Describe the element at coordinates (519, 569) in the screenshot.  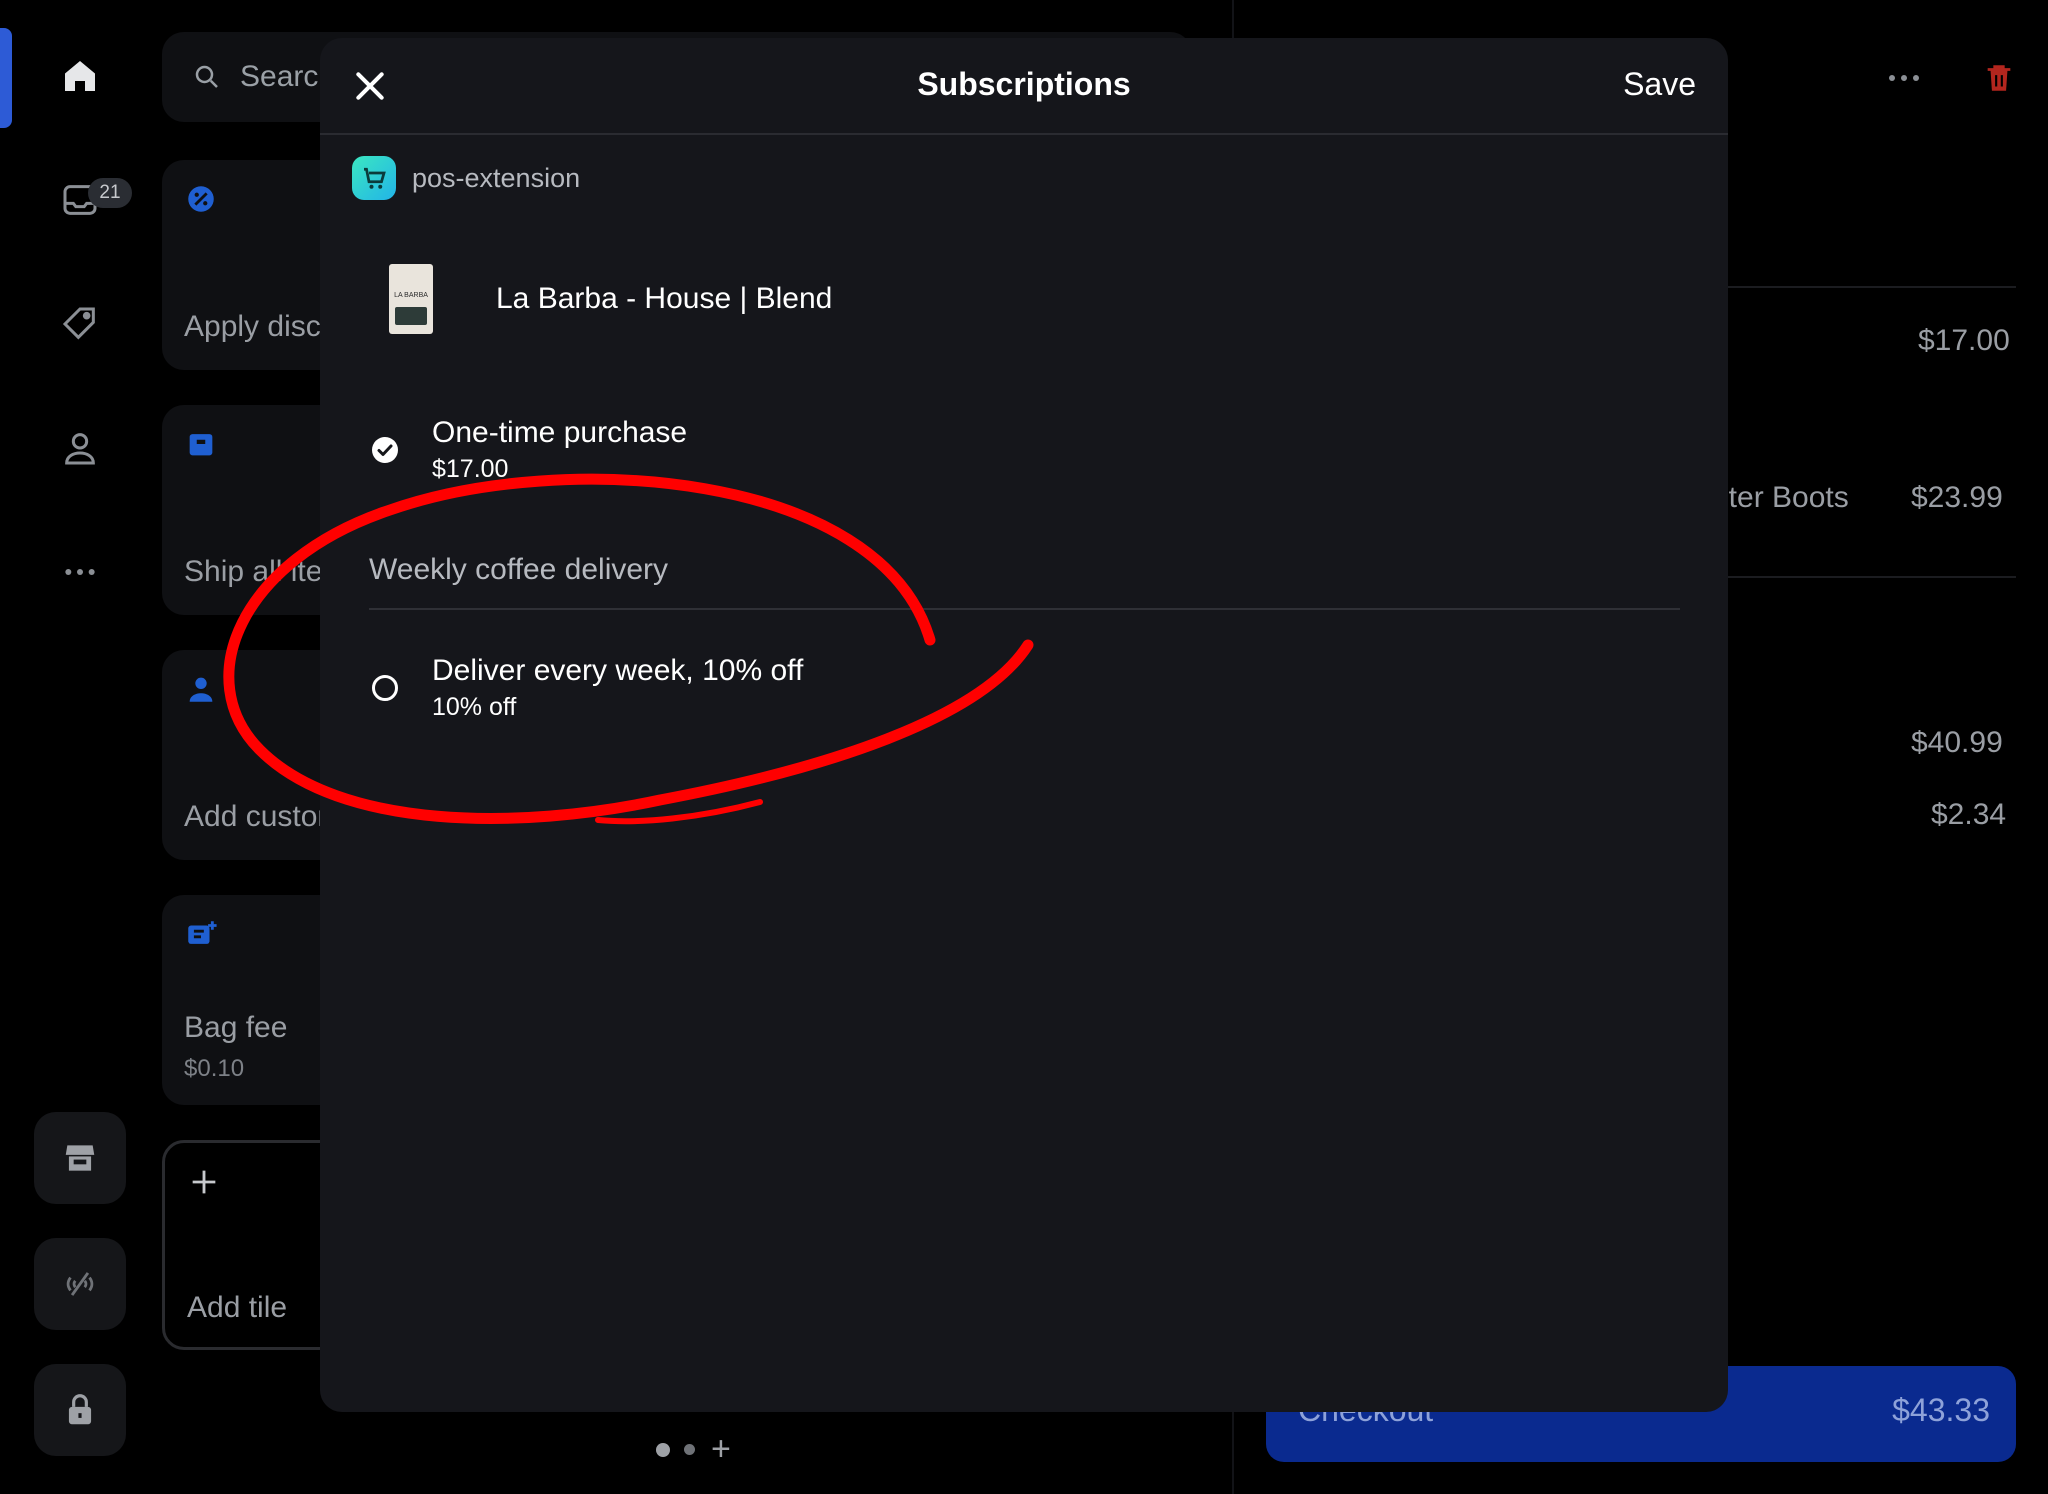
I see `group-title: Weekly coffee delivery` at that location.